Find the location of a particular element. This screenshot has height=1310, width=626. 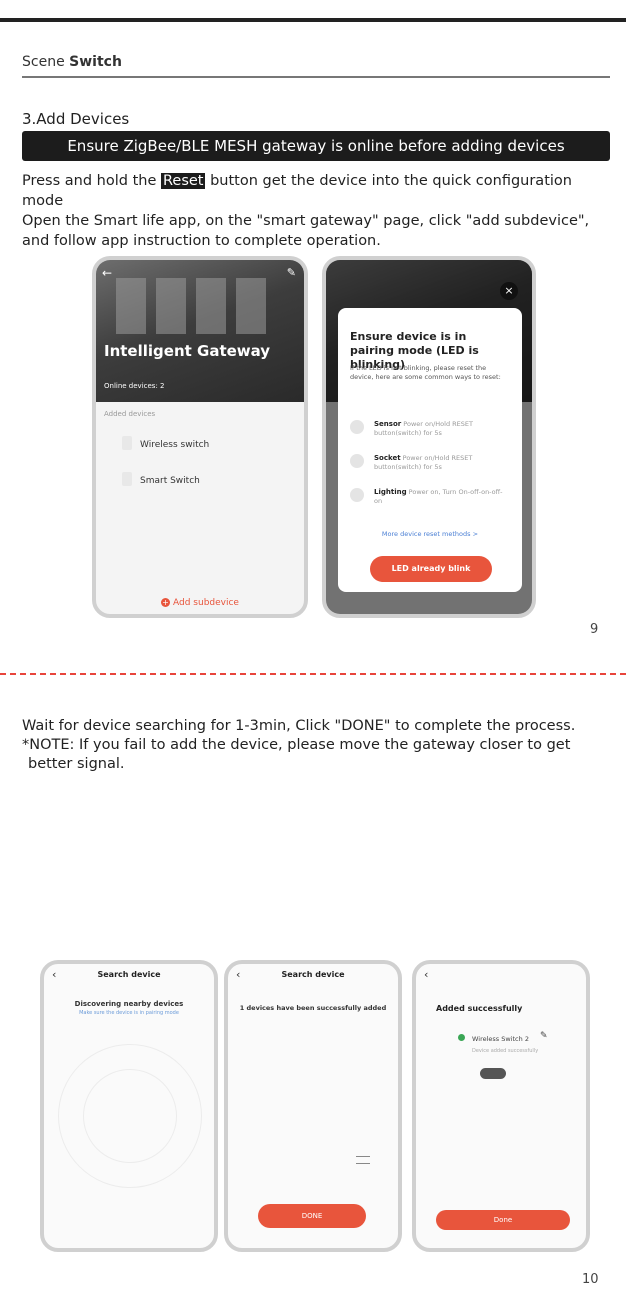

page-break-divider is located at coordinates (313, 674).